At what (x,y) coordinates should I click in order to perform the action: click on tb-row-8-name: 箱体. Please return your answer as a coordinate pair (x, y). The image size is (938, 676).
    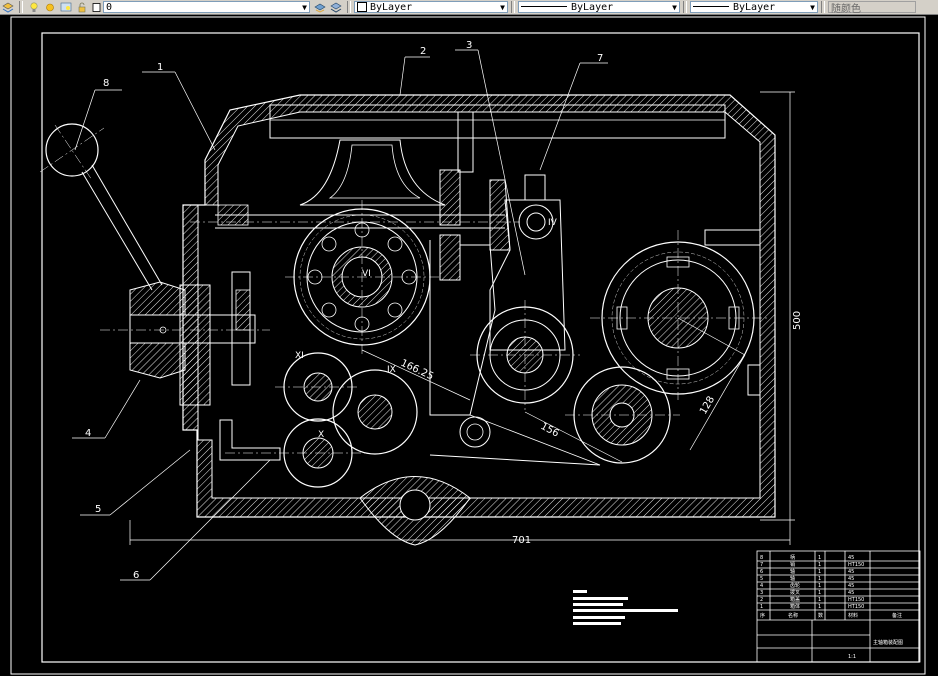
    Looking at the image, I should click on (795, 606).